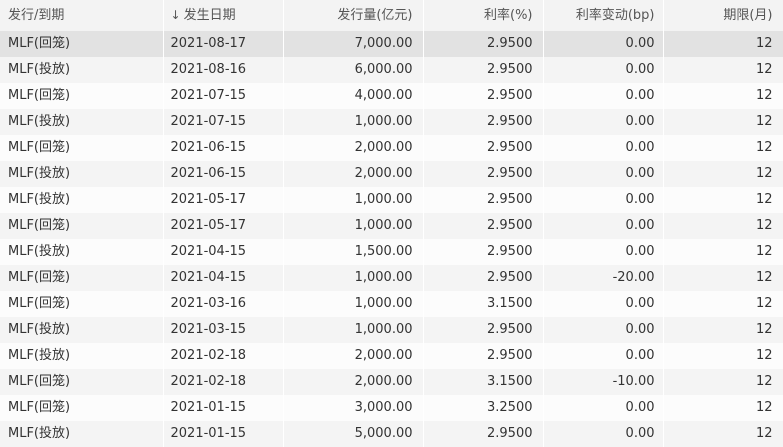 The height and width of the screenshot is (447, 783). Describe the element at coordinates (223, 70) in the screenshot. I see `cell-date: 2021-08-16` at that location.